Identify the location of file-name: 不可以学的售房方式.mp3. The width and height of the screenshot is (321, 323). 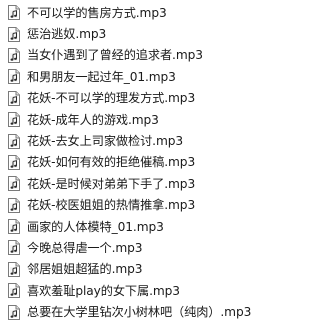
(97, 12).